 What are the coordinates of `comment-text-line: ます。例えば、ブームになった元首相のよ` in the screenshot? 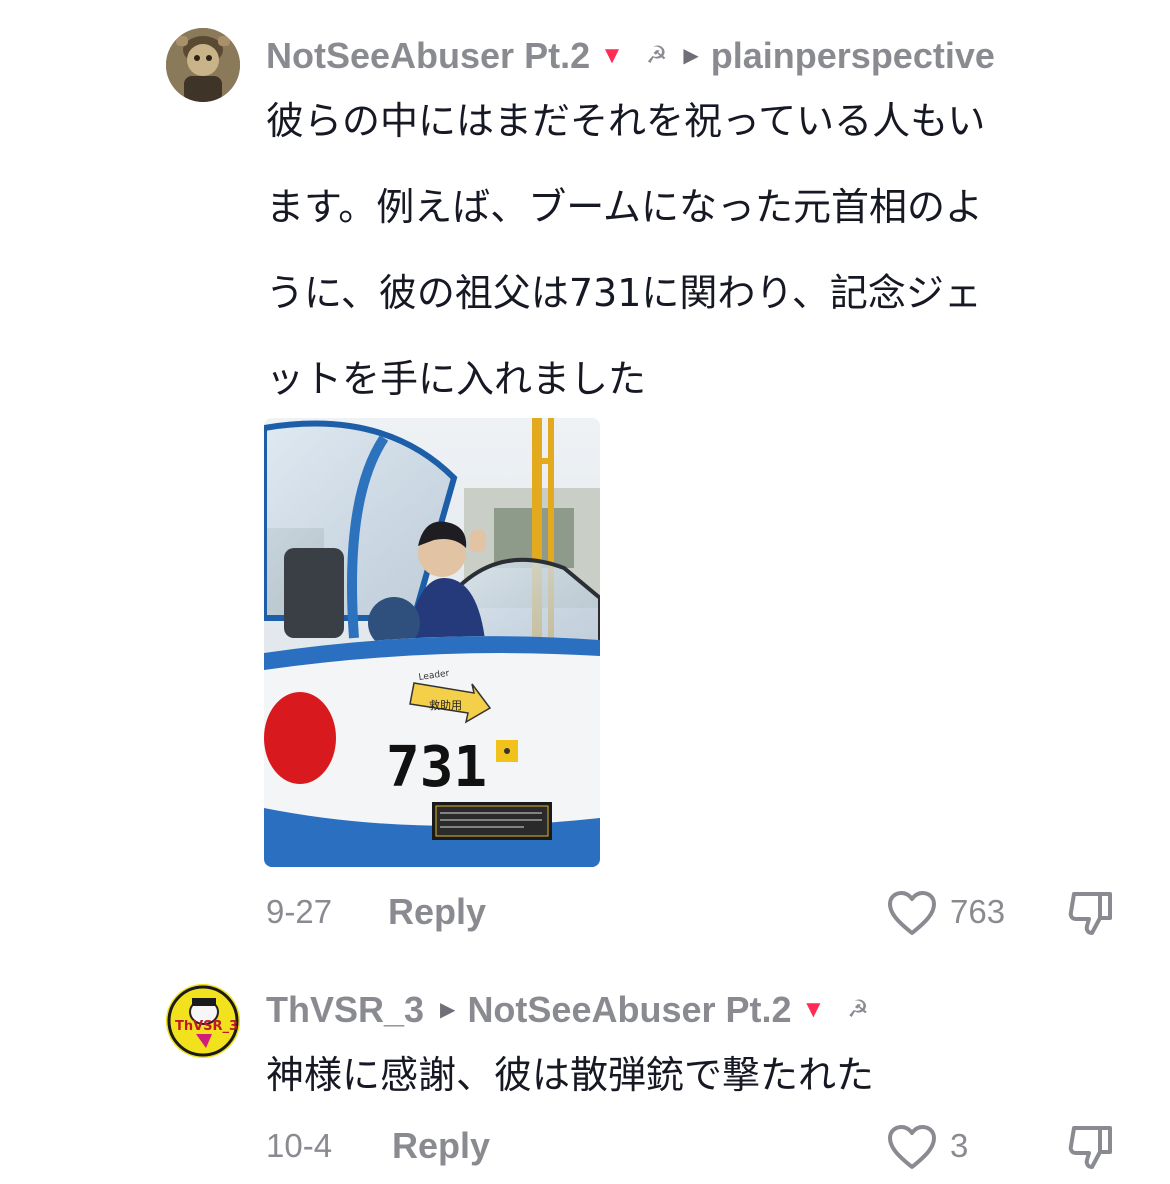 It's located at (625, 207).